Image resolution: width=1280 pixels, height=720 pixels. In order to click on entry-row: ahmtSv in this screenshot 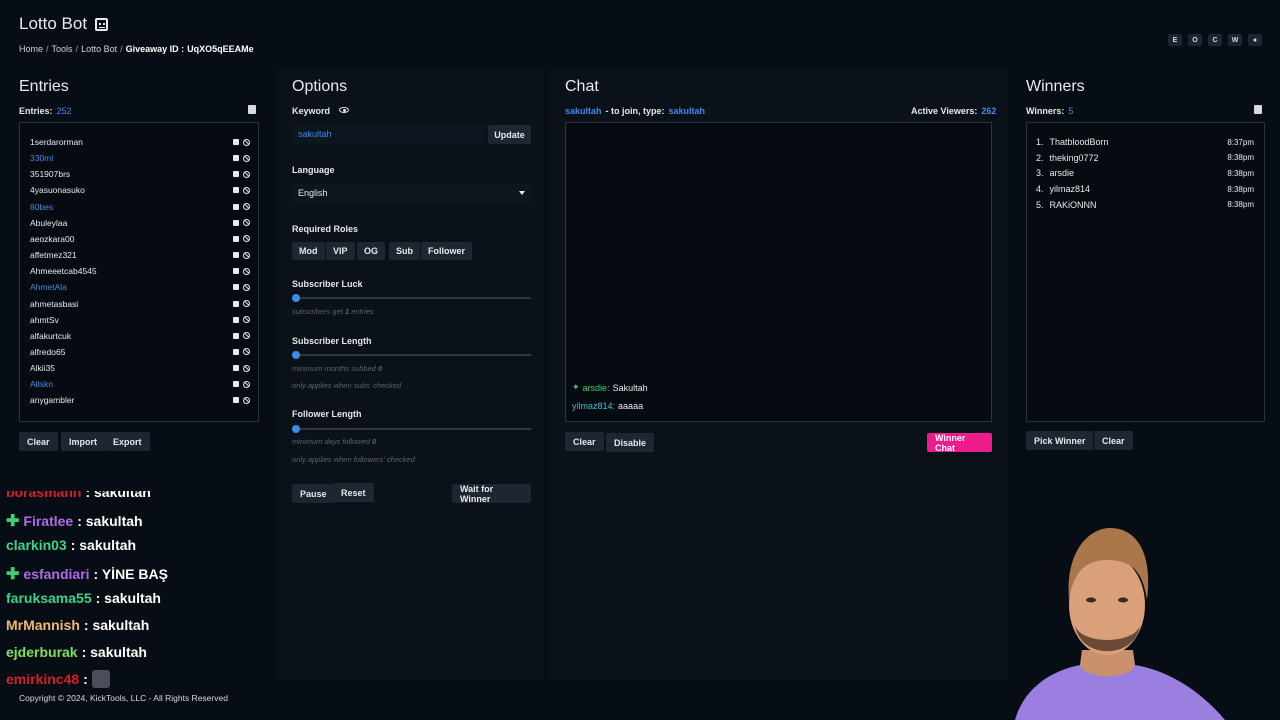, I will do `click(140, 320)`.